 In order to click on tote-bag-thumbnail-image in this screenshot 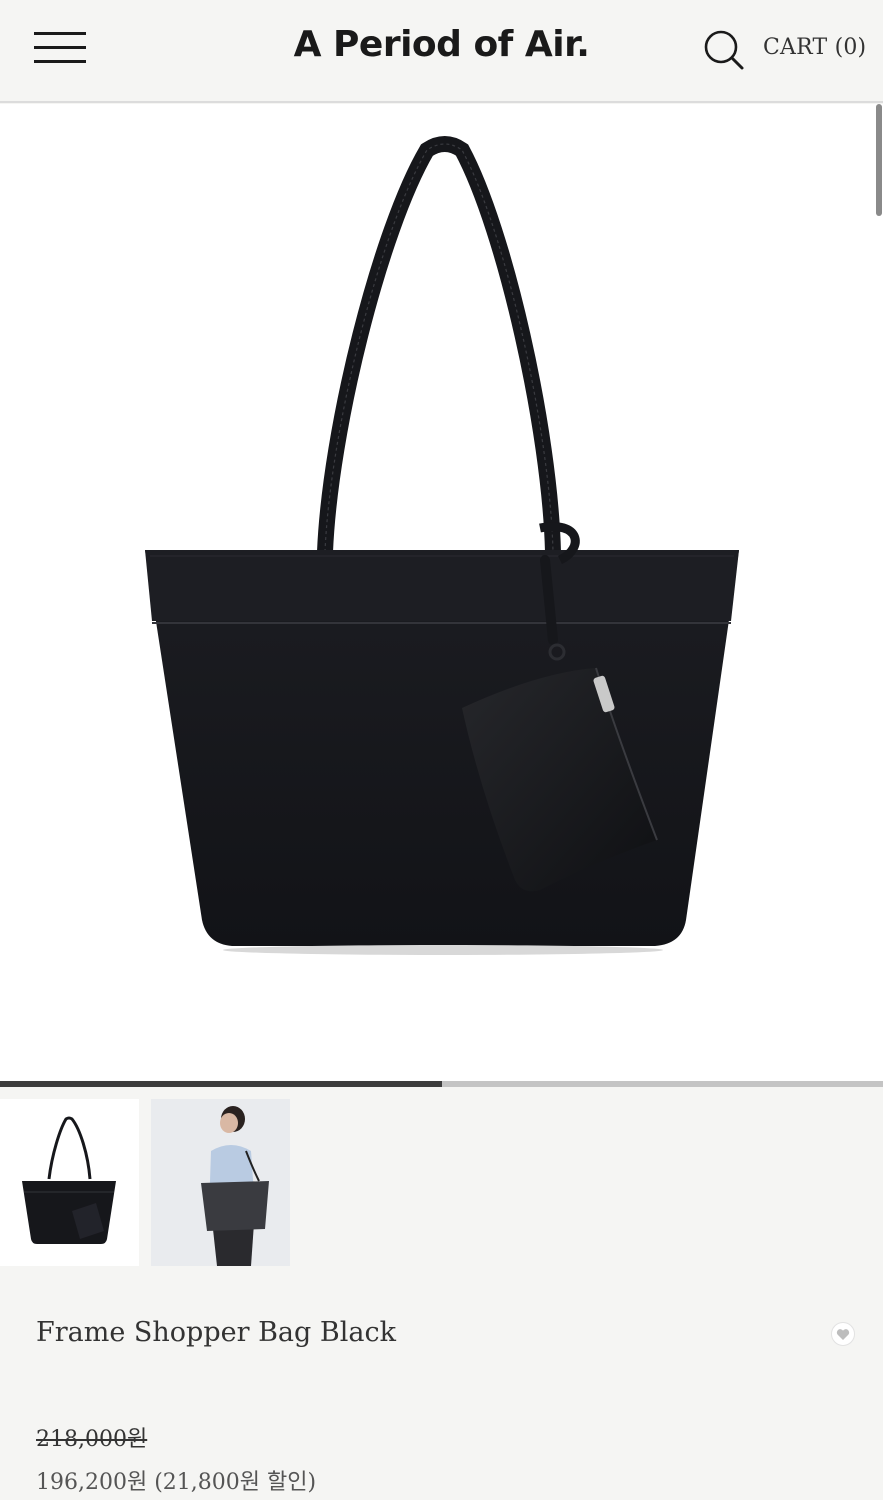, I will do `click(69, 1180)`.